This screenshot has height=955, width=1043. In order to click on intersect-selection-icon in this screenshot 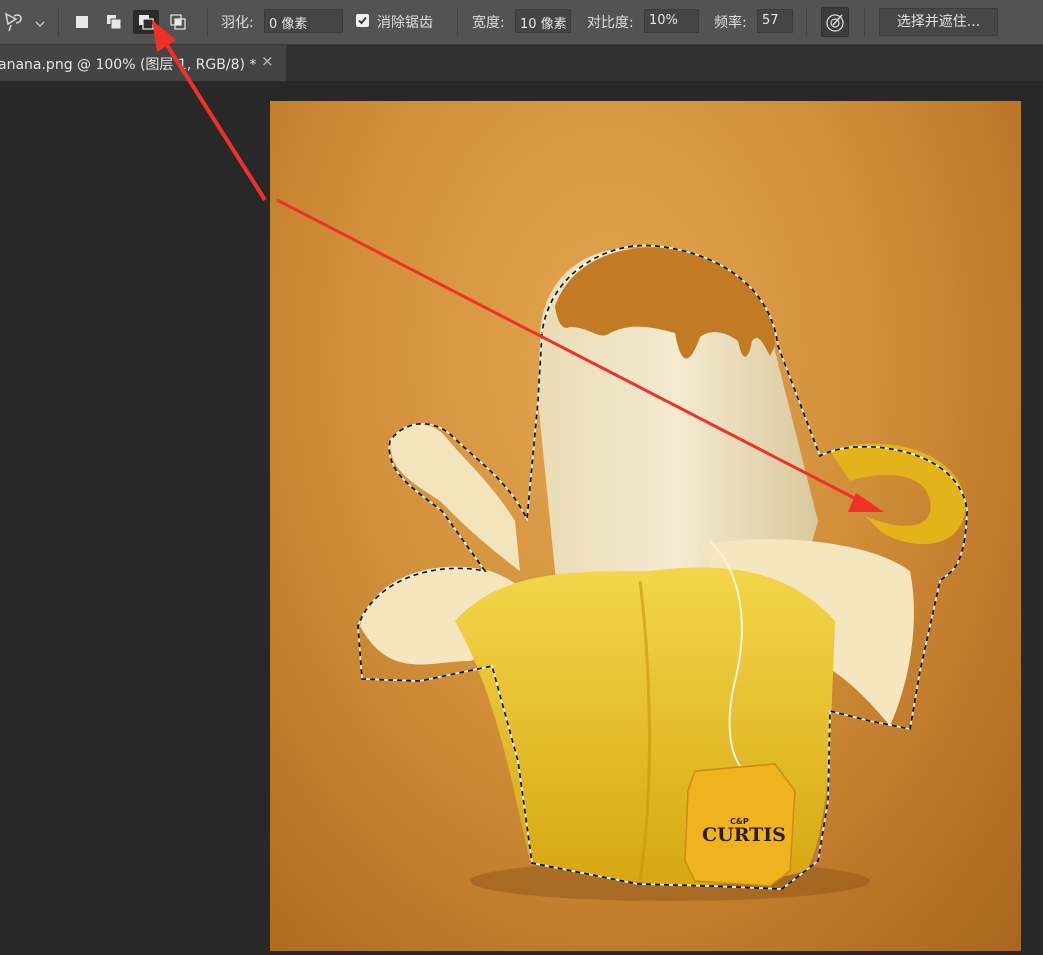, I will do `click(178, 22)`.